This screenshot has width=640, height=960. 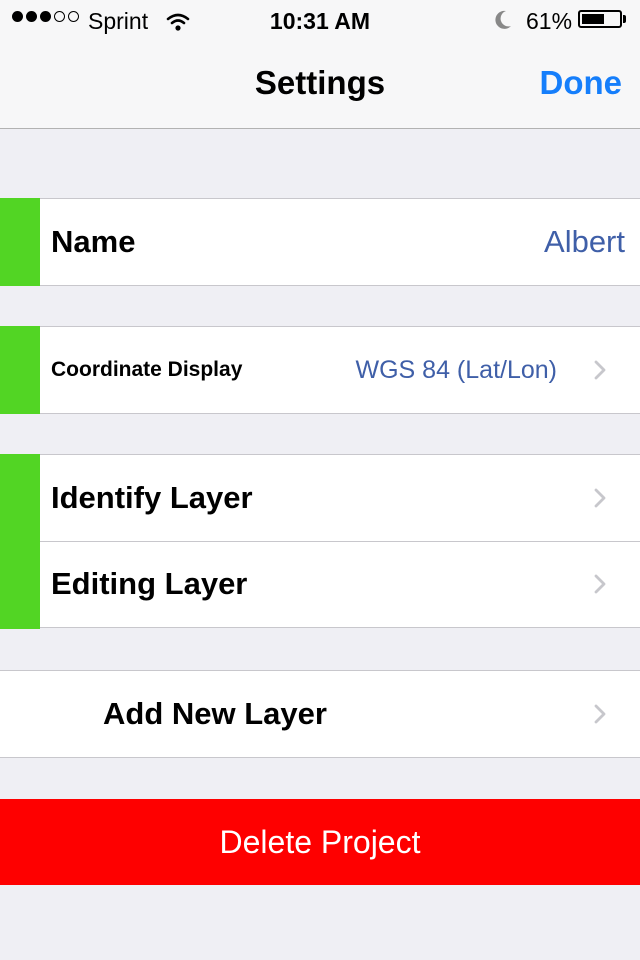 What do you see at coordinates (93, 241) in the screenshot?
I see `name-label: Name` at bounding box center [93, 241].